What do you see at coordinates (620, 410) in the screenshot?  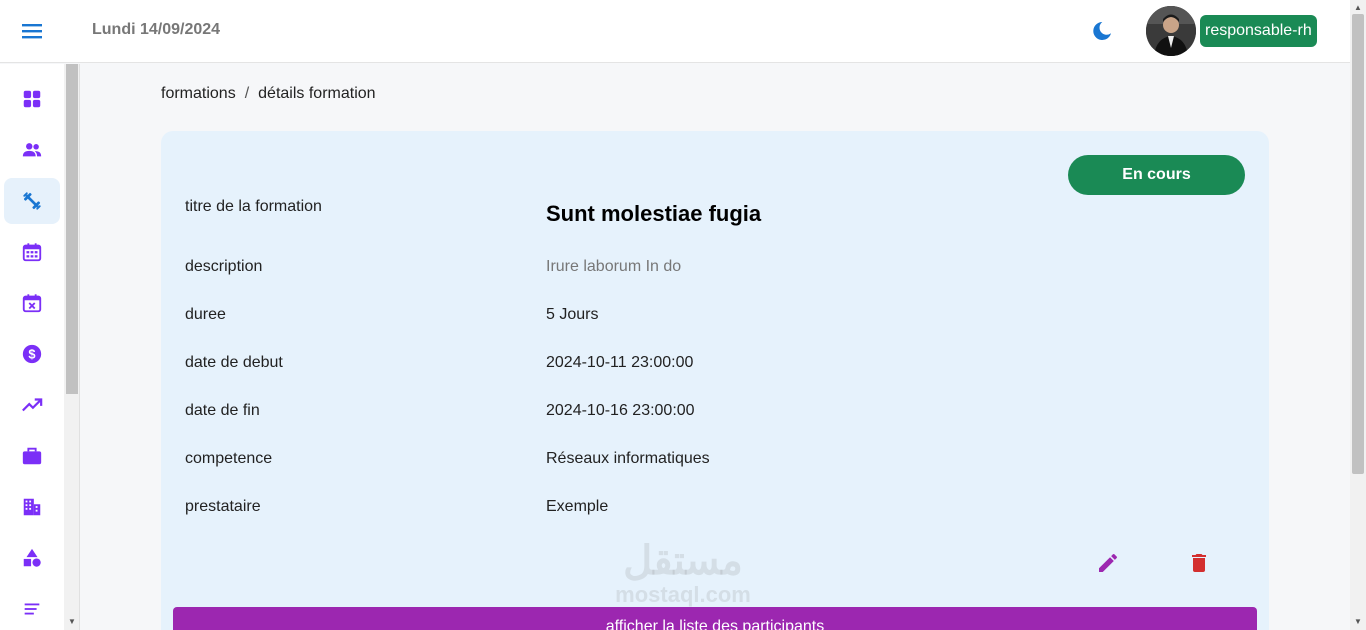 I see `field-value-end-date: 2024-10-16 23:00:00` at bounding box center [620, 410].